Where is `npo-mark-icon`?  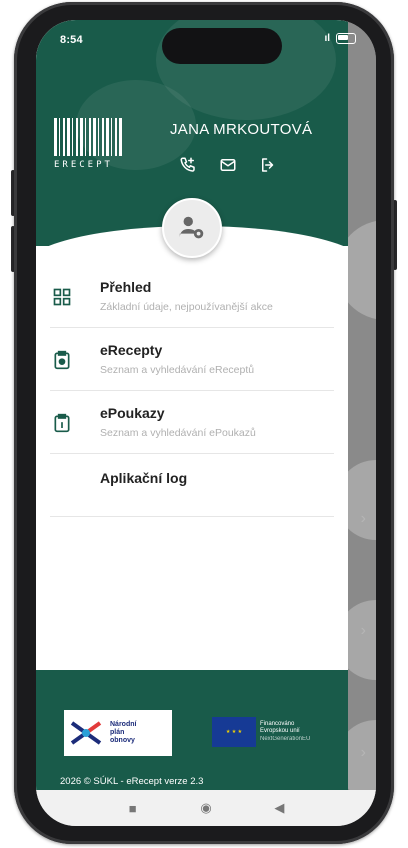 npo-mark-icon is located at coordinates (86, 733).